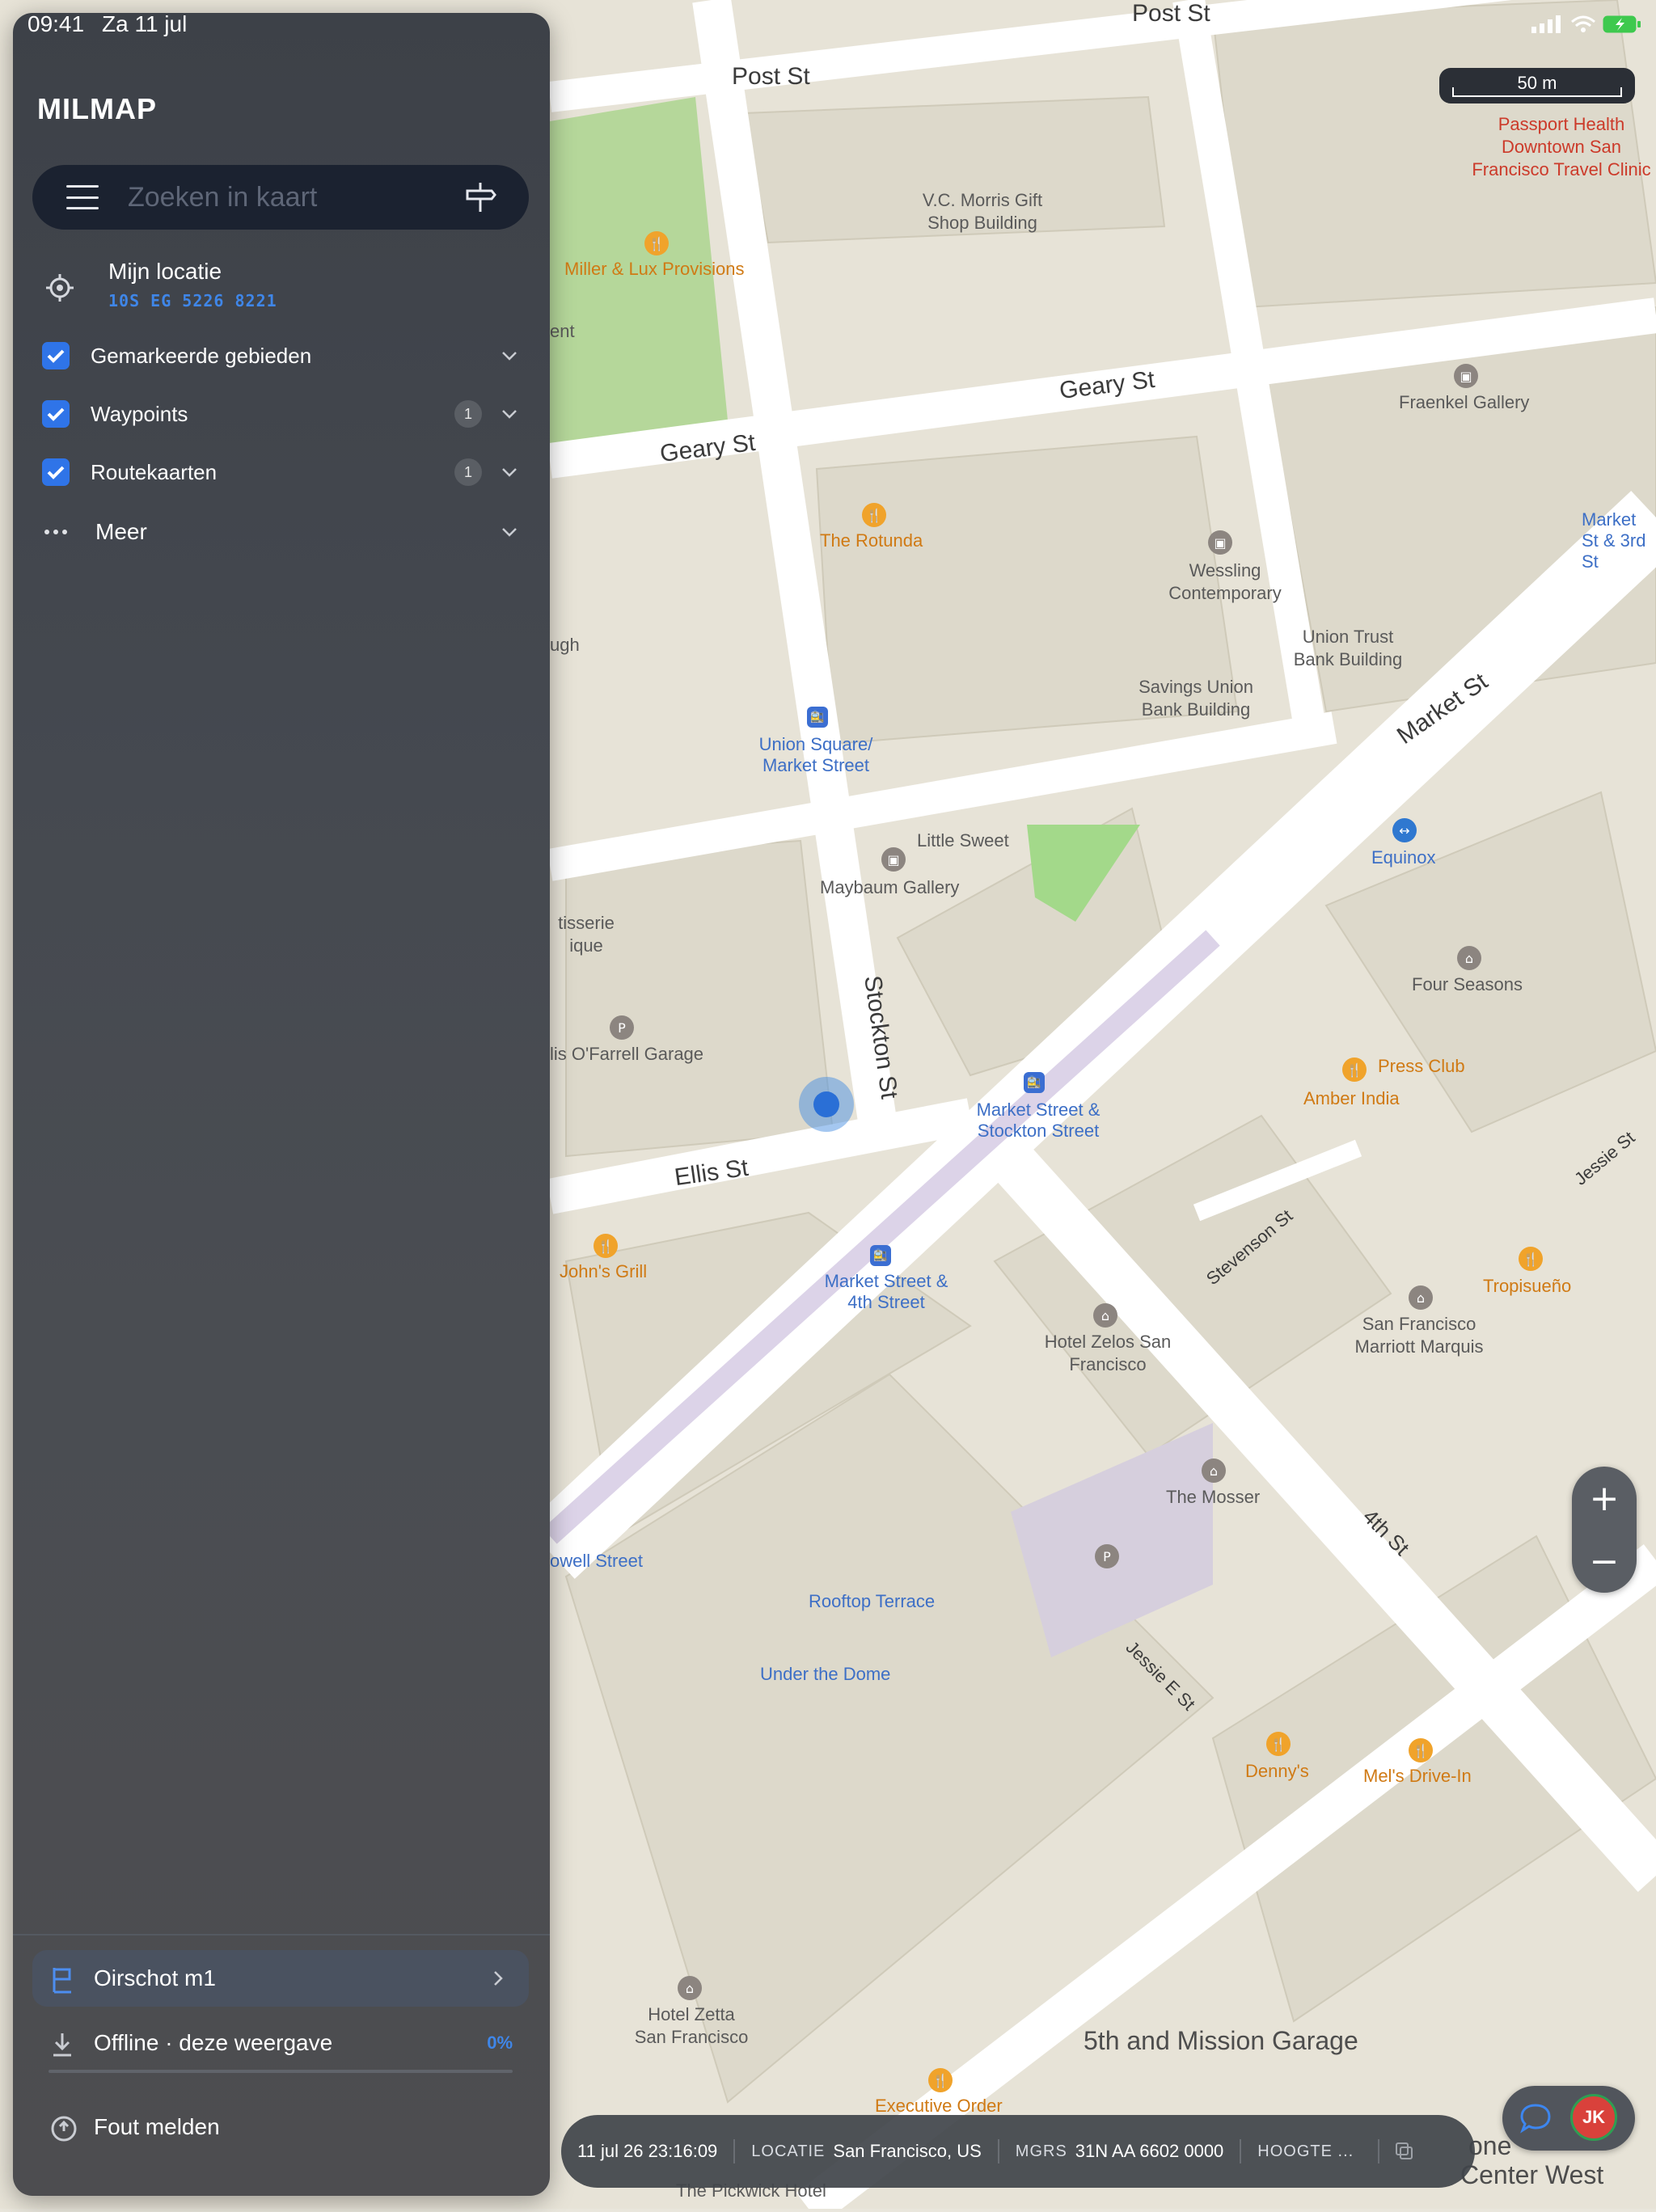  I want to click on info-mgrs-key: MGRS, so click(1041, 2151).